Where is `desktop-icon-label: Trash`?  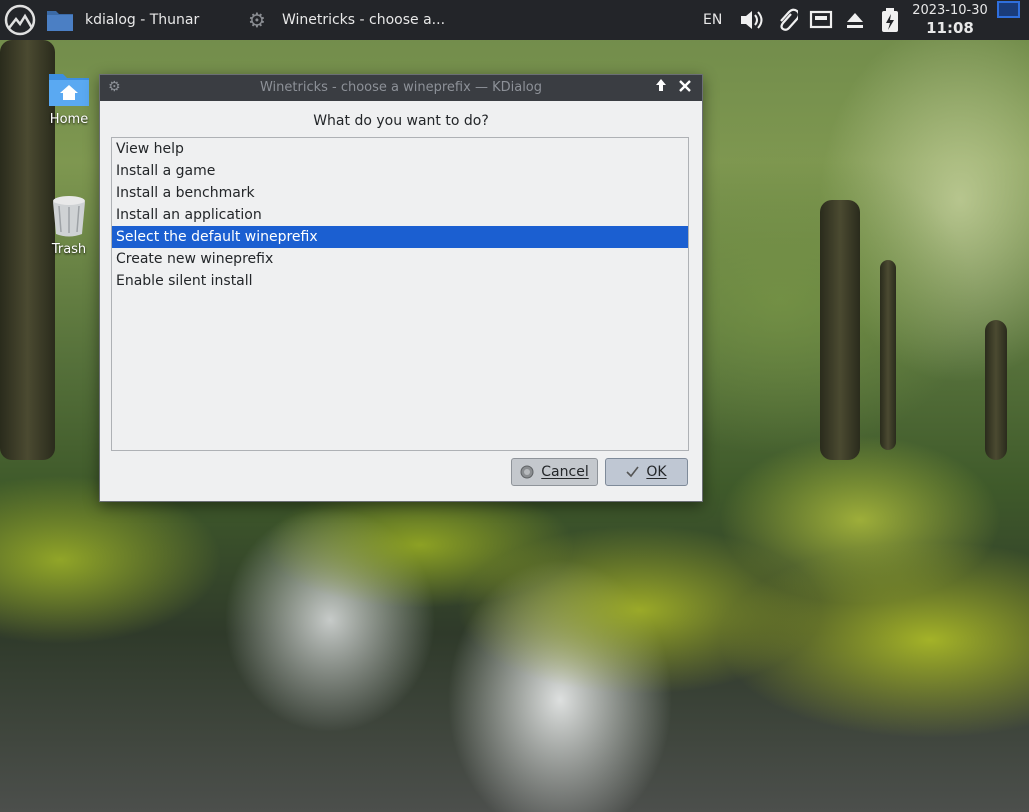
desktop-icon-label: Trash is located at coordinates (69, 249).